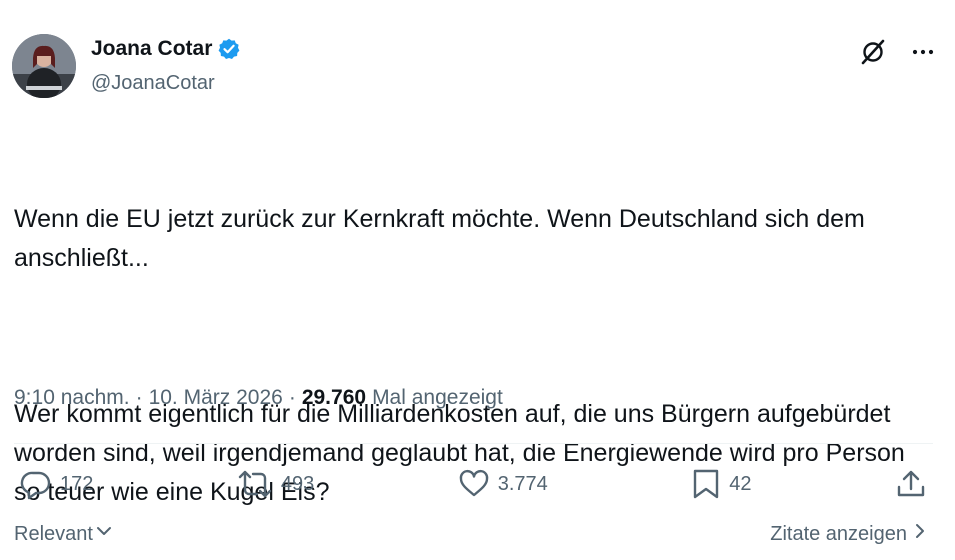 This screenshot has width=955, height=560. I want to click on tweet-time: 9:10 nachm., so click(72, 398).